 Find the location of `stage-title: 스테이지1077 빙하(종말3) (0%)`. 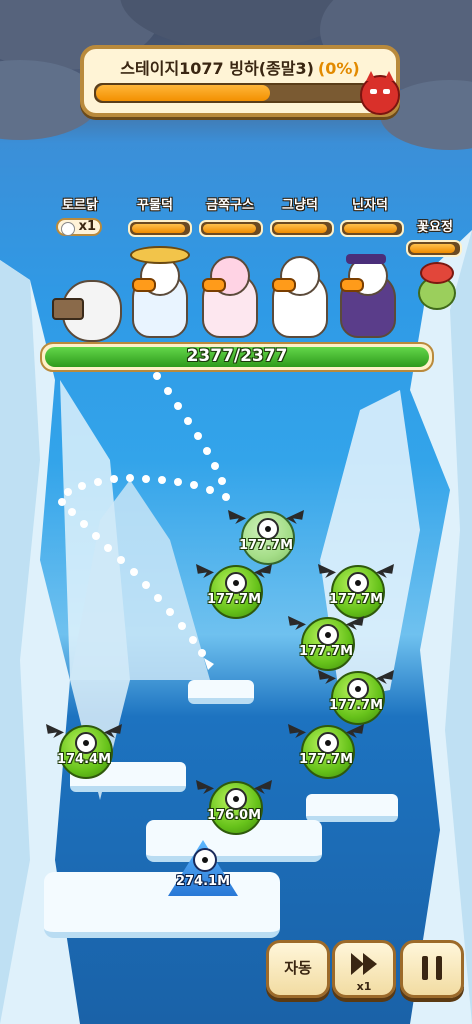

stage-title: 스테이지1077 빙하(종말3) (0%) is located at coordinates (240, 67).